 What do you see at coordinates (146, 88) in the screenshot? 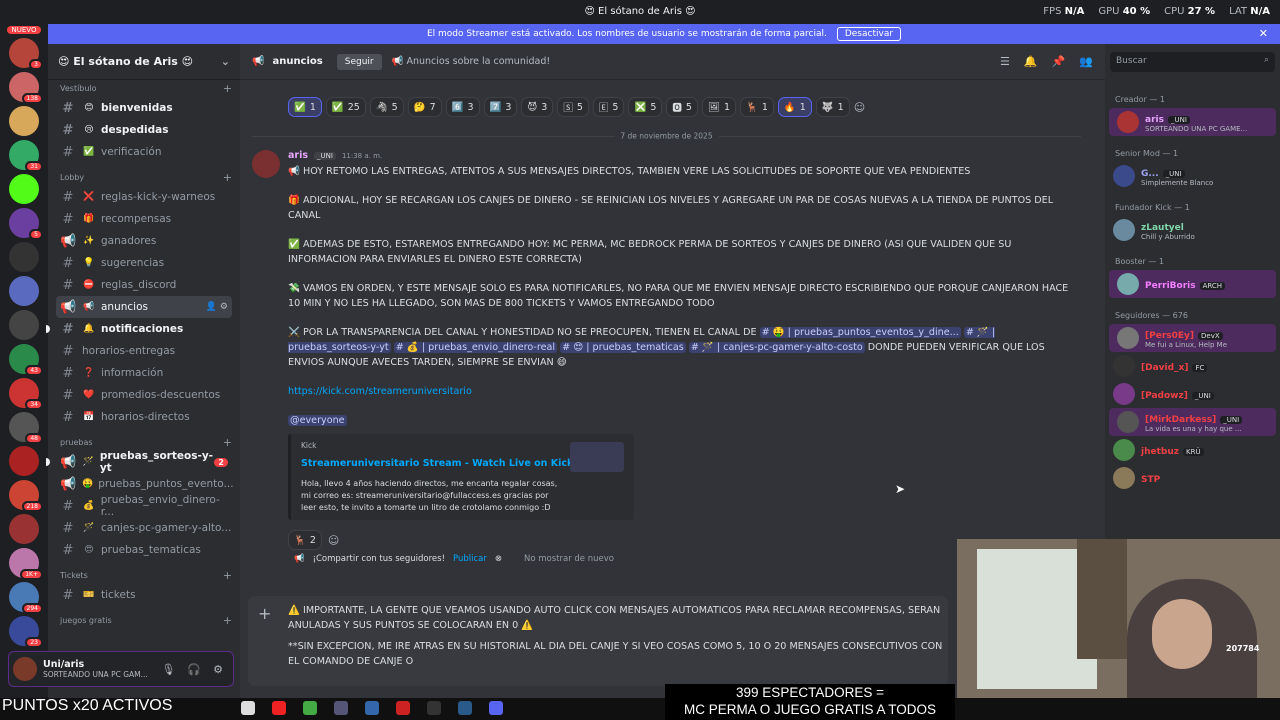
I see `category-vestibulo: Vestíbulo +` at bounding box center [146, 88].